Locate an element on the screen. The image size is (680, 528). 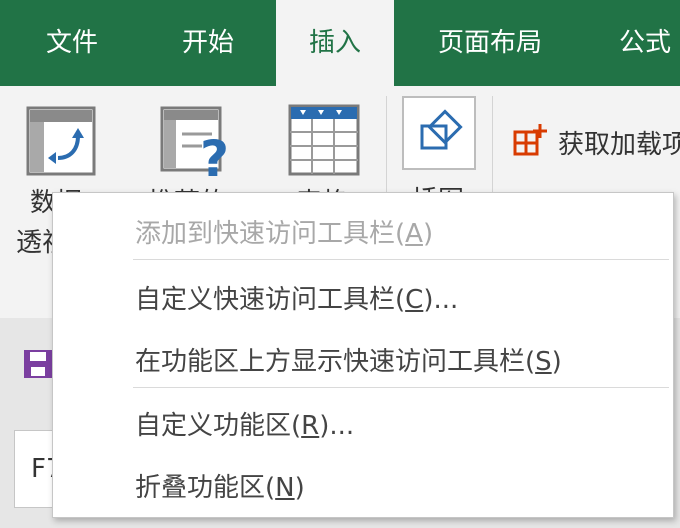
tab-formulas: 公式 is located at coordinates (640, 43).